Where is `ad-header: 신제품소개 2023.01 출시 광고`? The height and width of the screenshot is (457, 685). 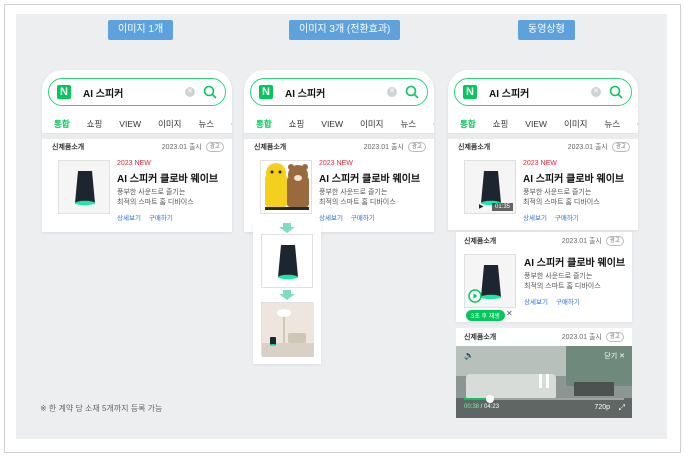 ad-header: 신제품소개 2023.01 출시 광고 is located at coordinates (138, 147).